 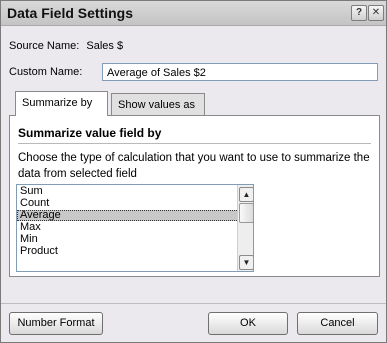 I want to click on help-icon: ?, so click(x=359, y=13).